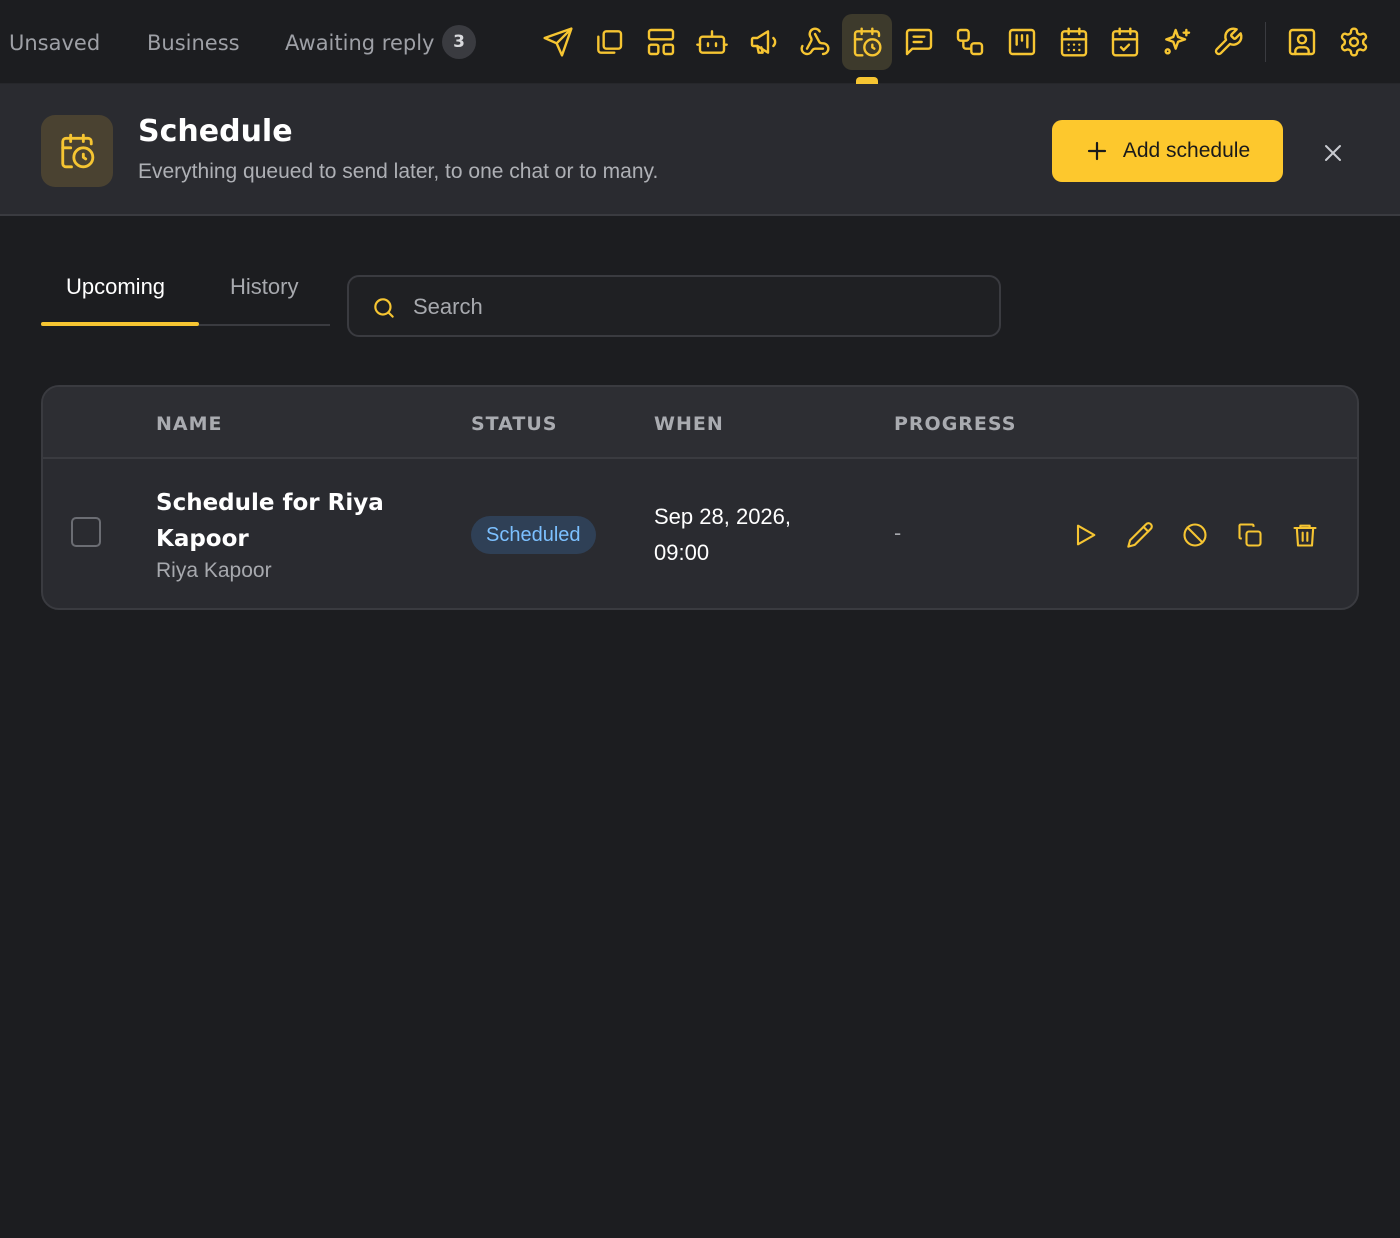 The image size is (1400, 1238). What do you see at coordinates (815, 42) in the screenshot?
I see `webhook-icon` at bounding box center [815, 42].